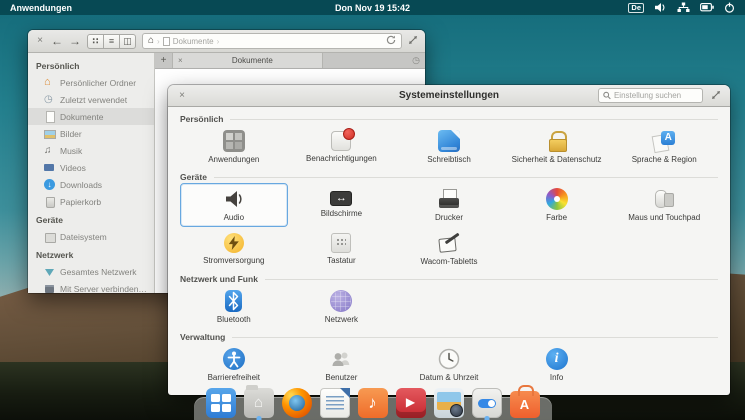 The width and height of the screenshot is (745, 420). I want to click on new-tab-button: +, so click(164, 60).